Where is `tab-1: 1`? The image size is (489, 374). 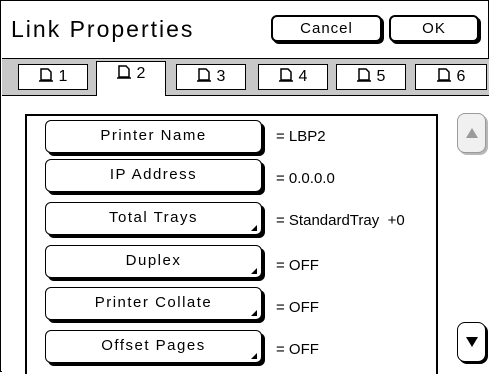
tab-1: 1 is located at coordinates (53, 77).